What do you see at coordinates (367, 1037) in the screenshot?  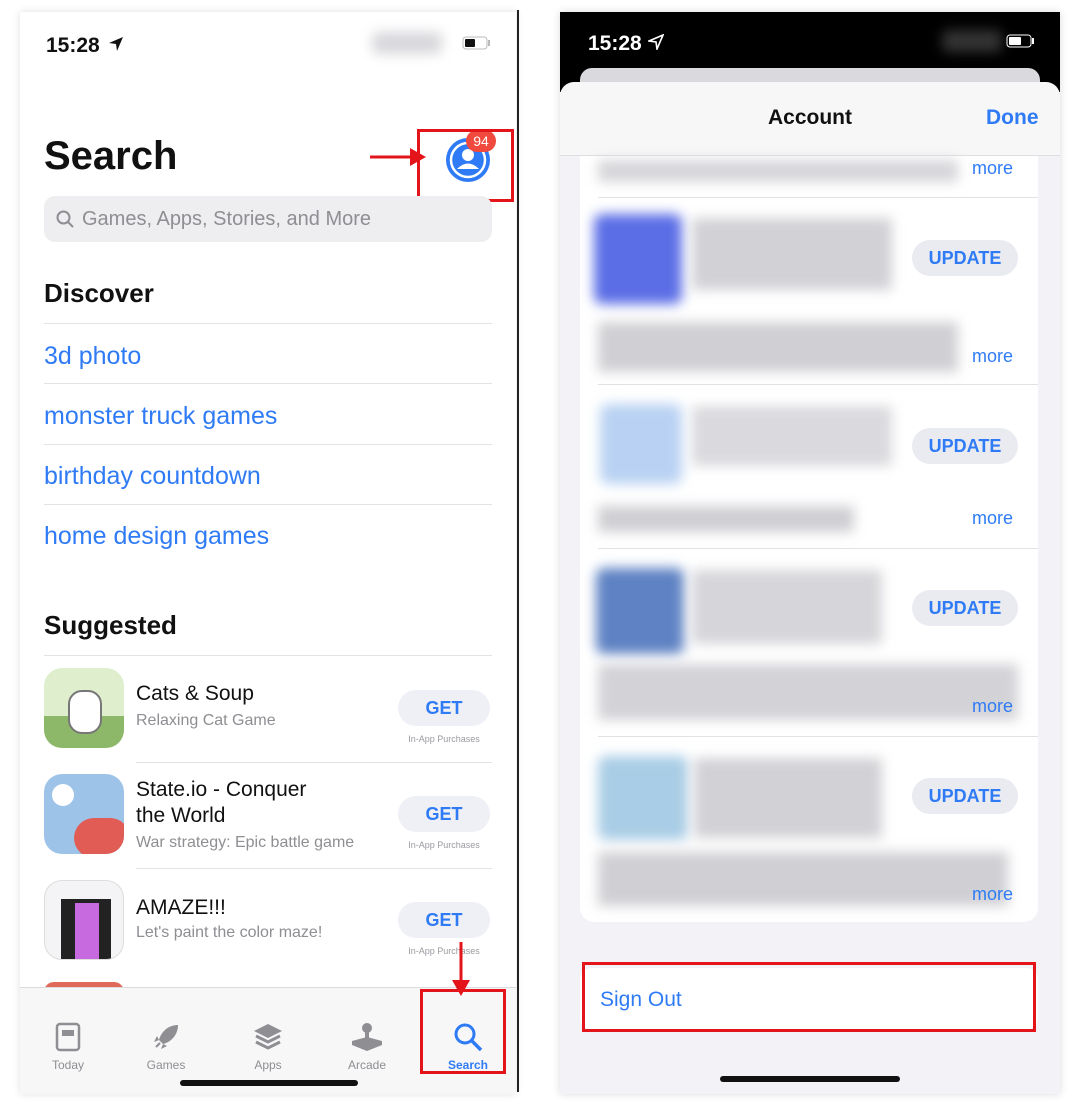 I see `joystick-icon` at bounding box center [367, 1037].